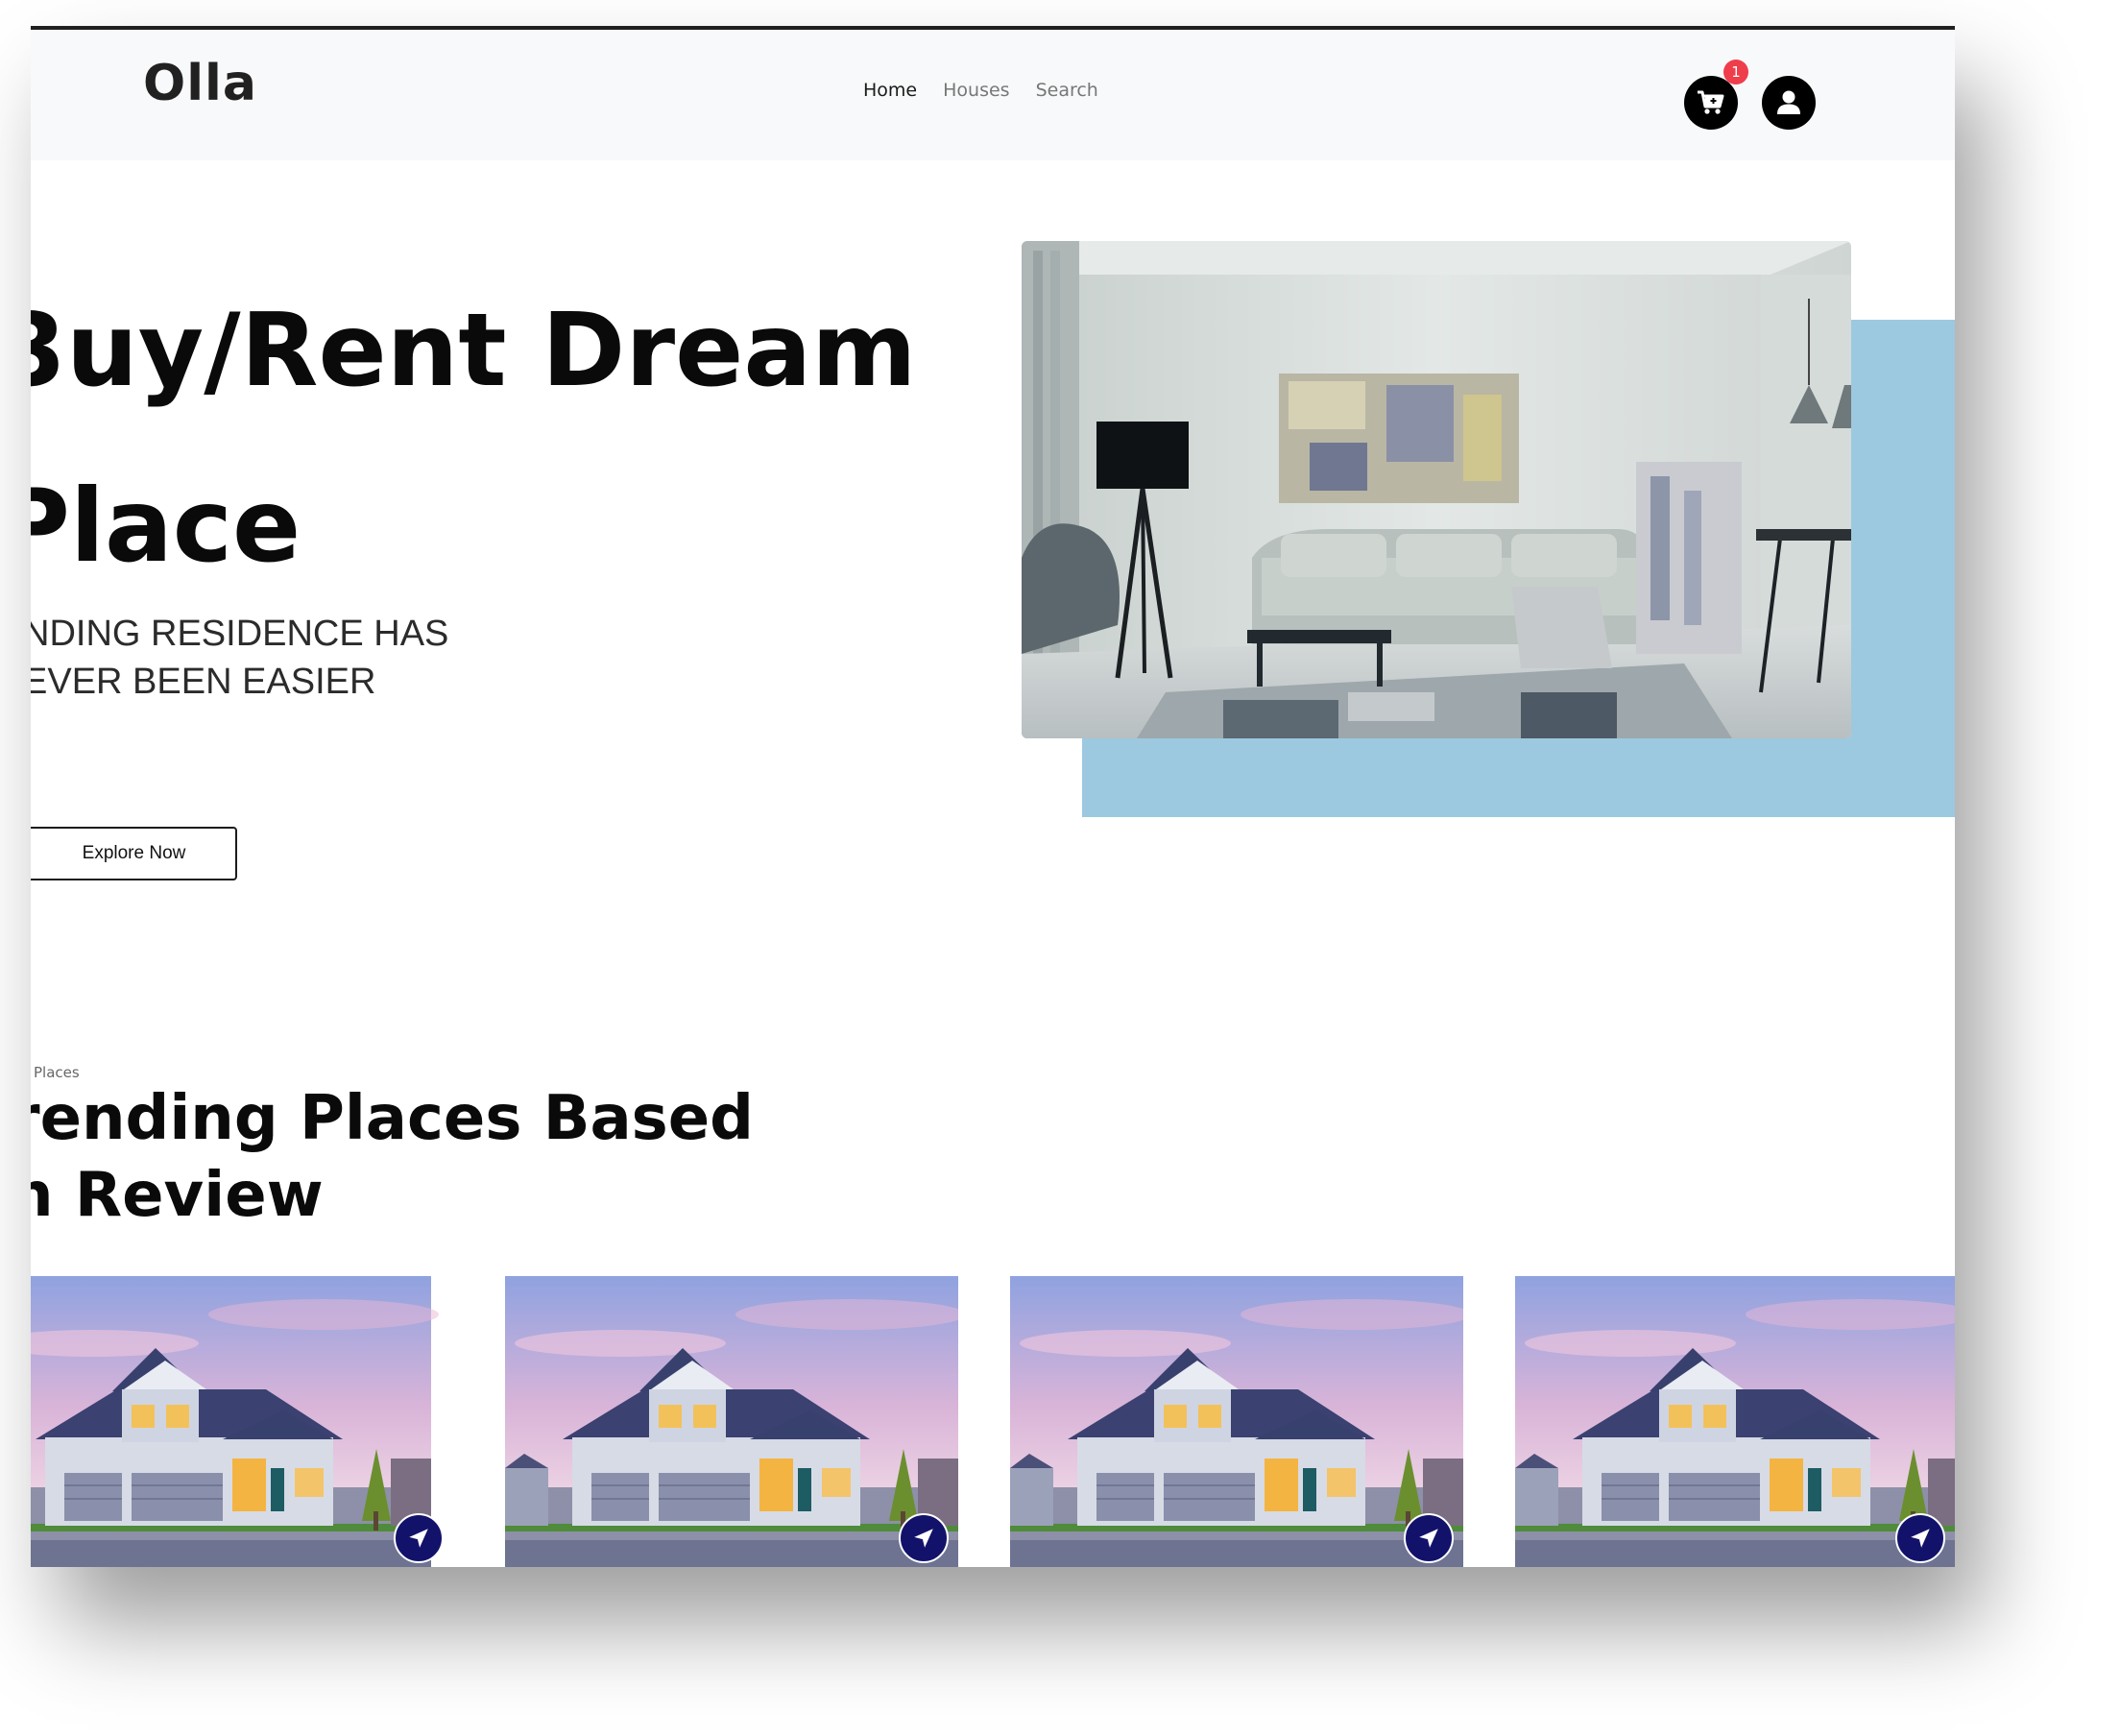  What do you see at coordinates (134, 853) in the screenshot?
I see `explore-now-button: Explore Now` at bounding box center [134, 853].